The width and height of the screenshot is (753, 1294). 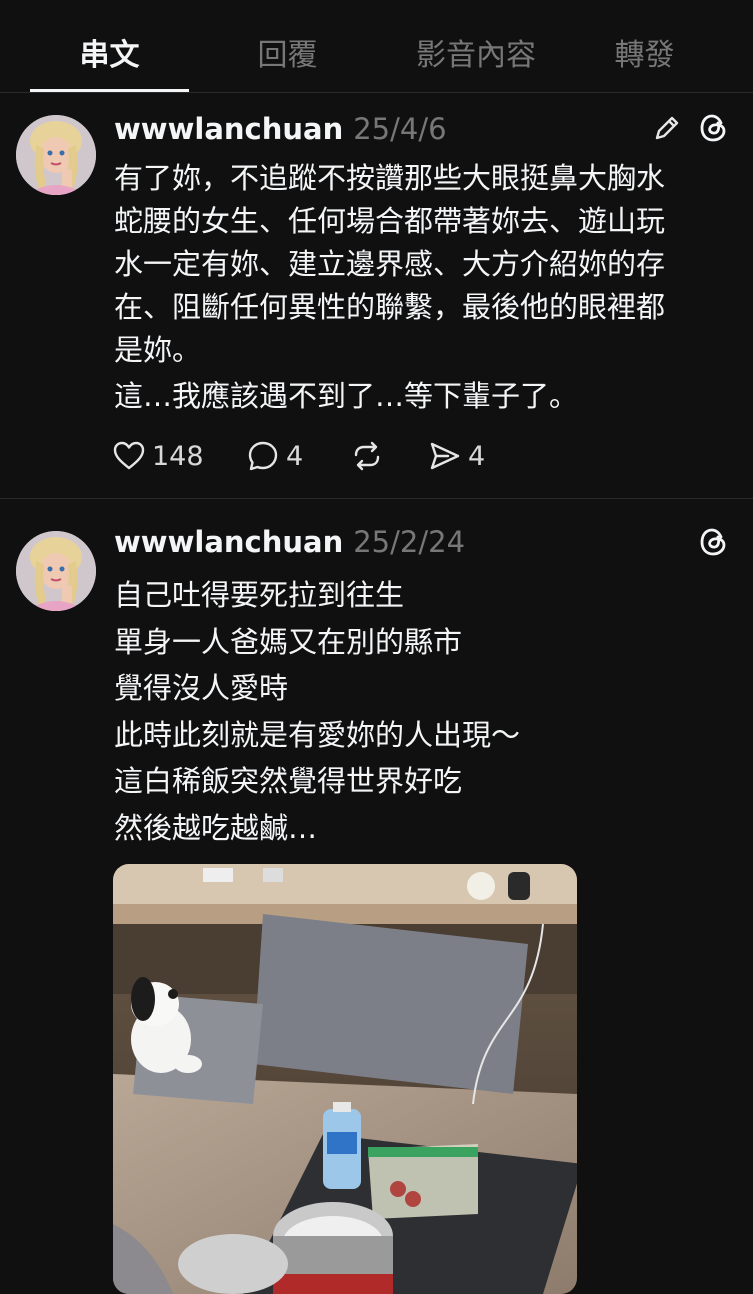 I want to click on tab-media: 影音內容, so click(x=476, y=56).